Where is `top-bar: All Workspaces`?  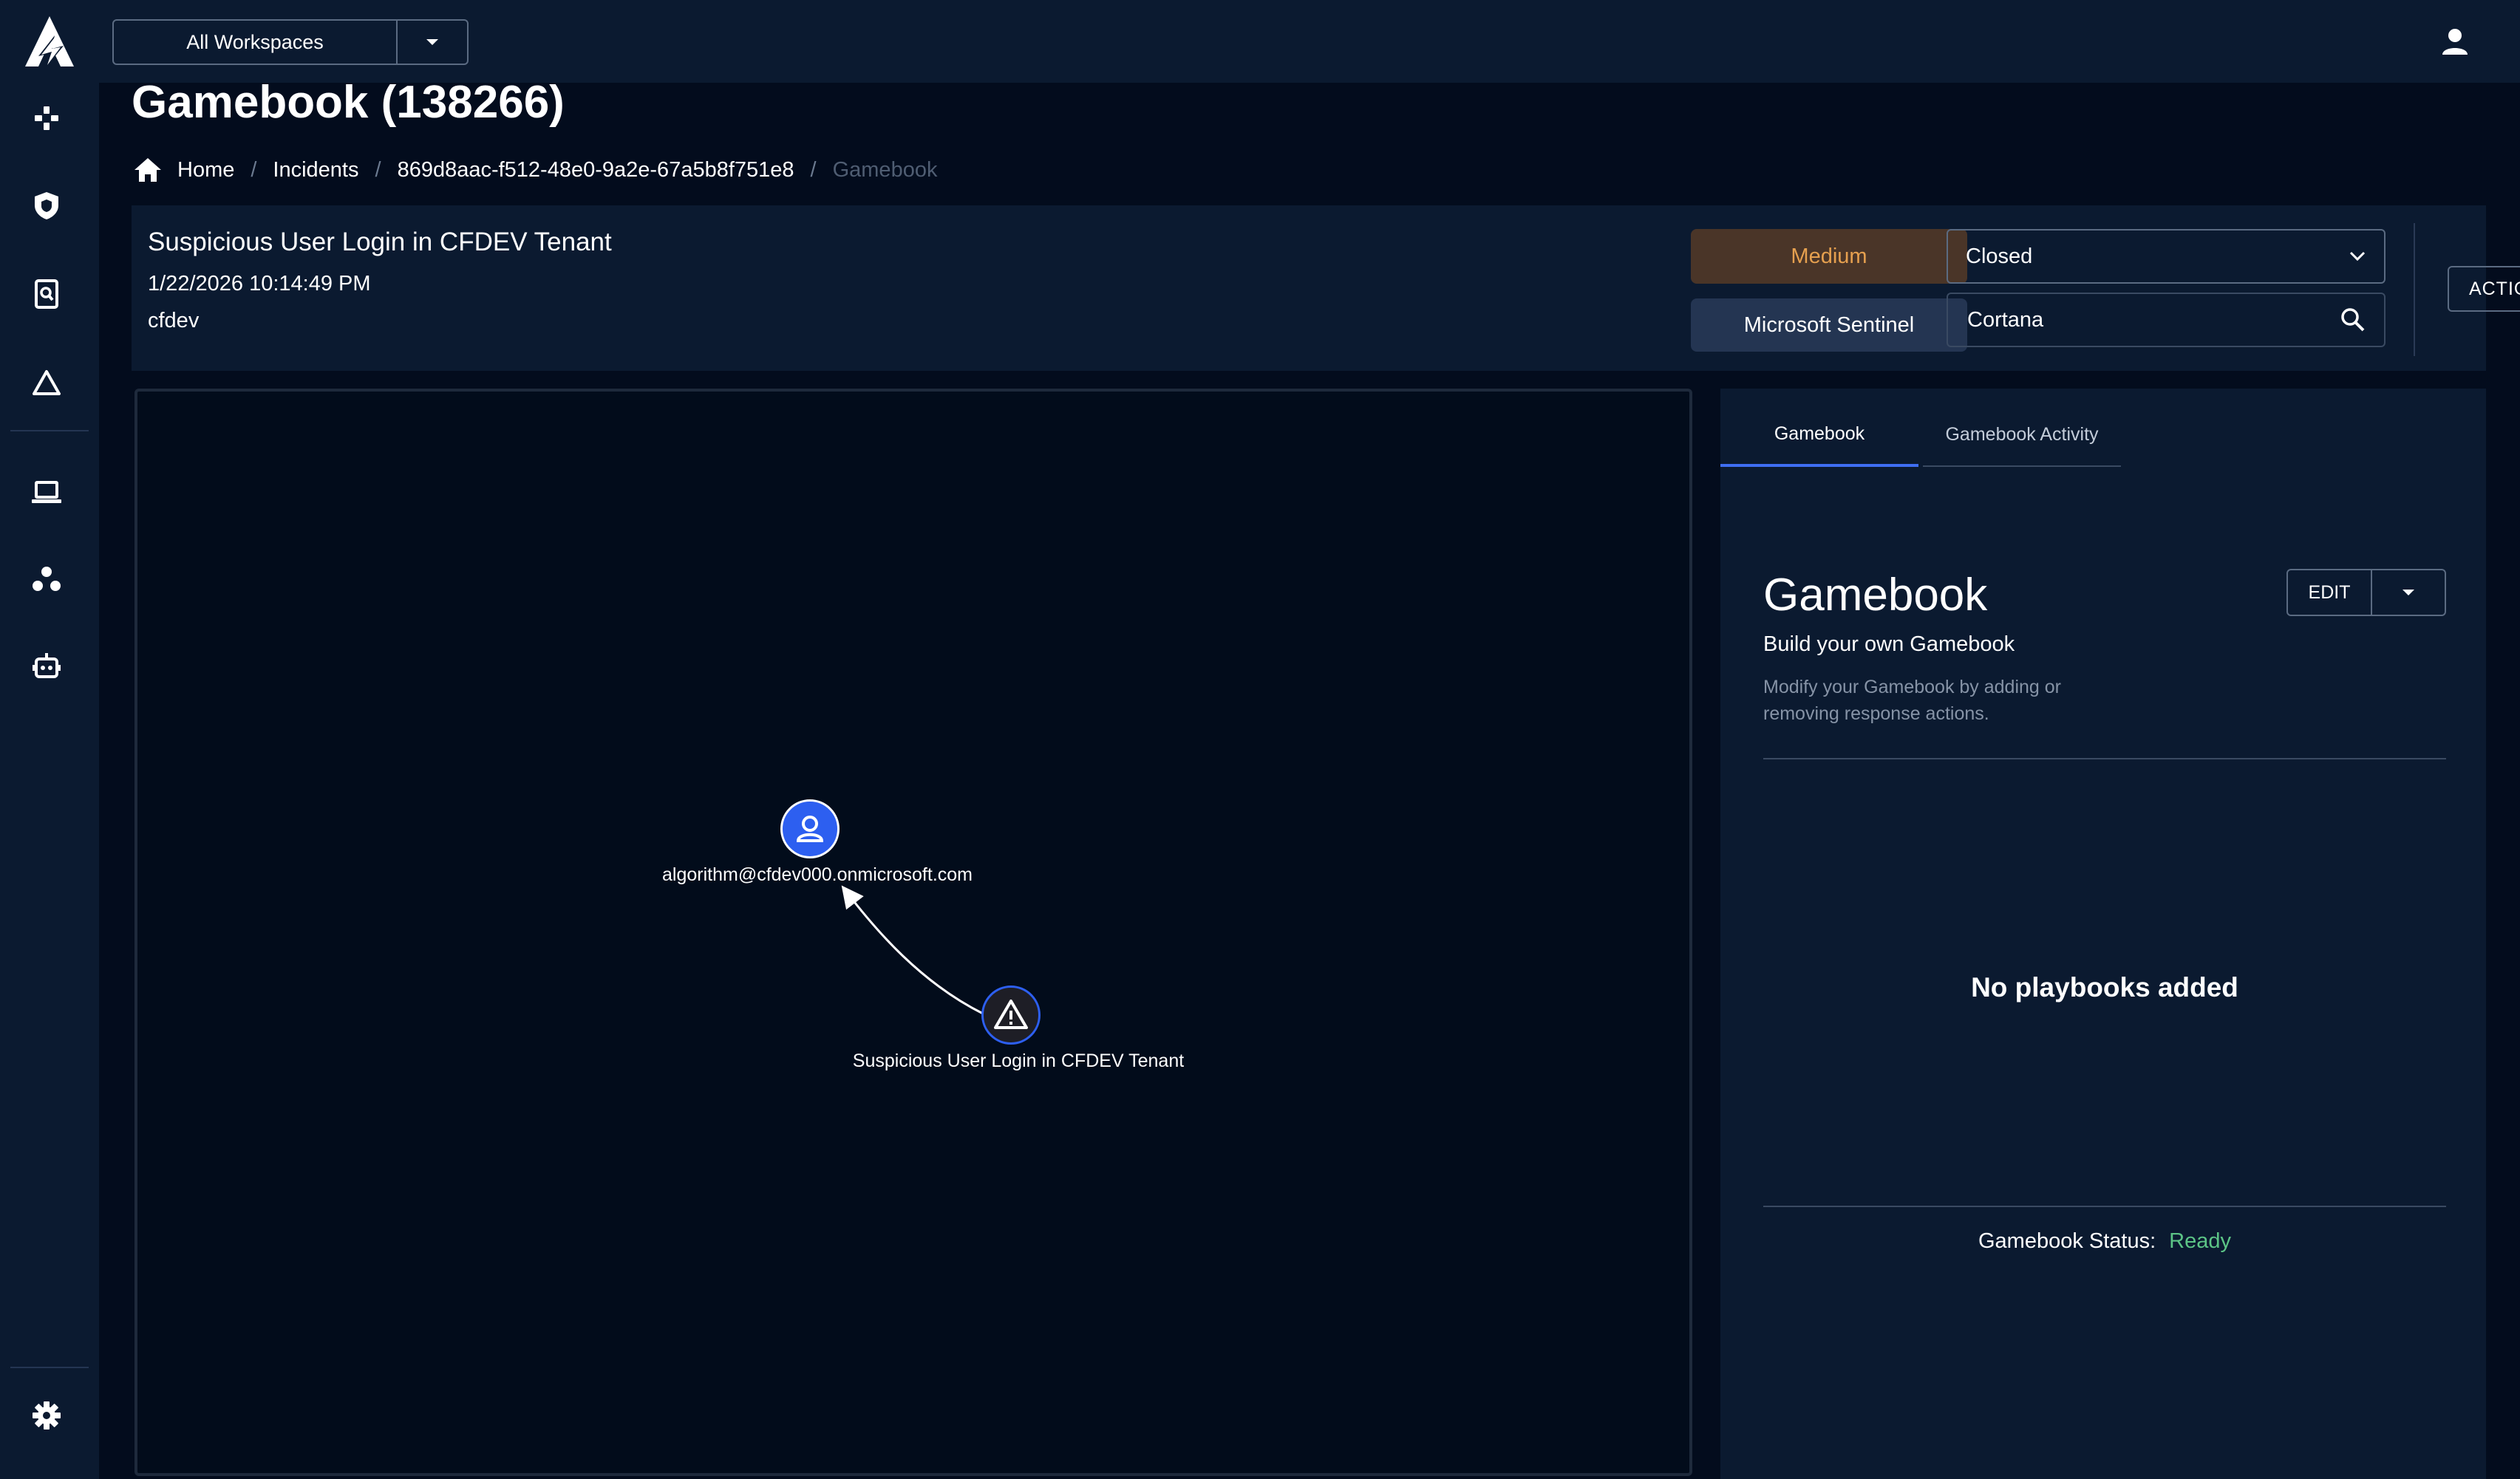
top-bar: All Workspaces is located at coordinates (1309, 41).